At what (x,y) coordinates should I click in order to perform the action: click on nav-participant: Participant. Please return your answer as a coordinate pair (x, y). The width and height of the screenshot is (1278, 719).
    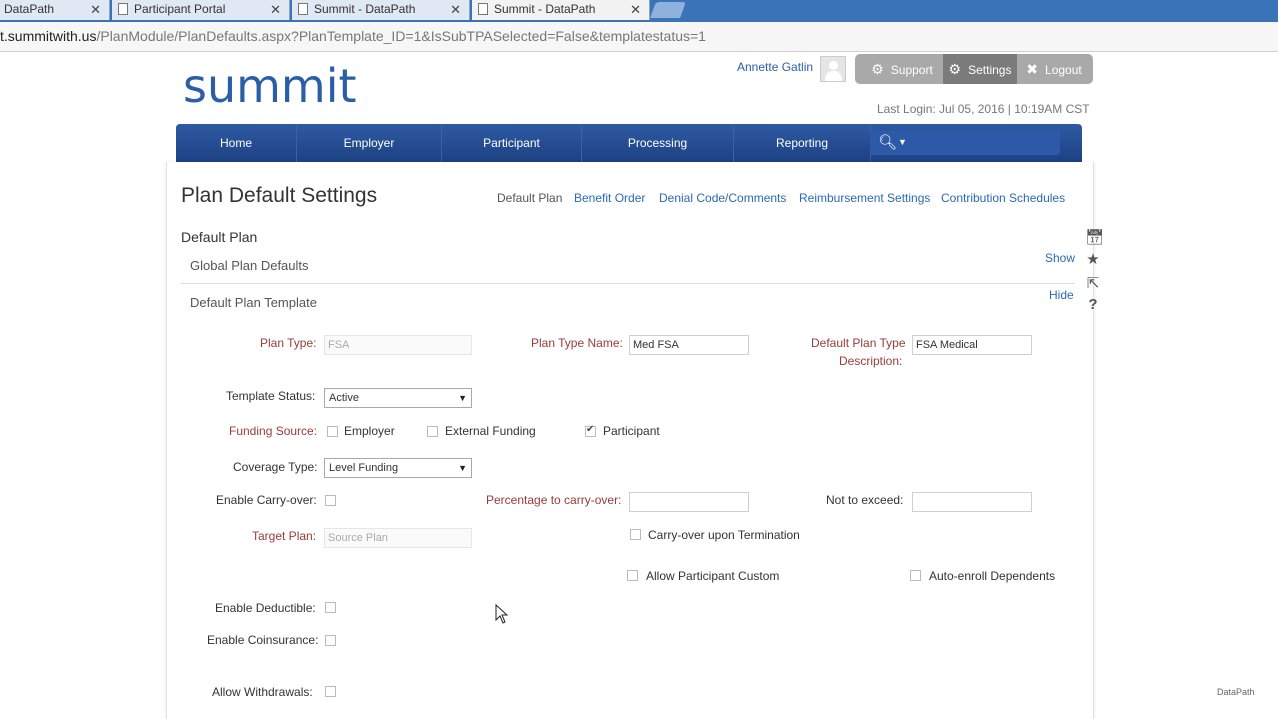
    Looking at the image, I should click on (512, 143).